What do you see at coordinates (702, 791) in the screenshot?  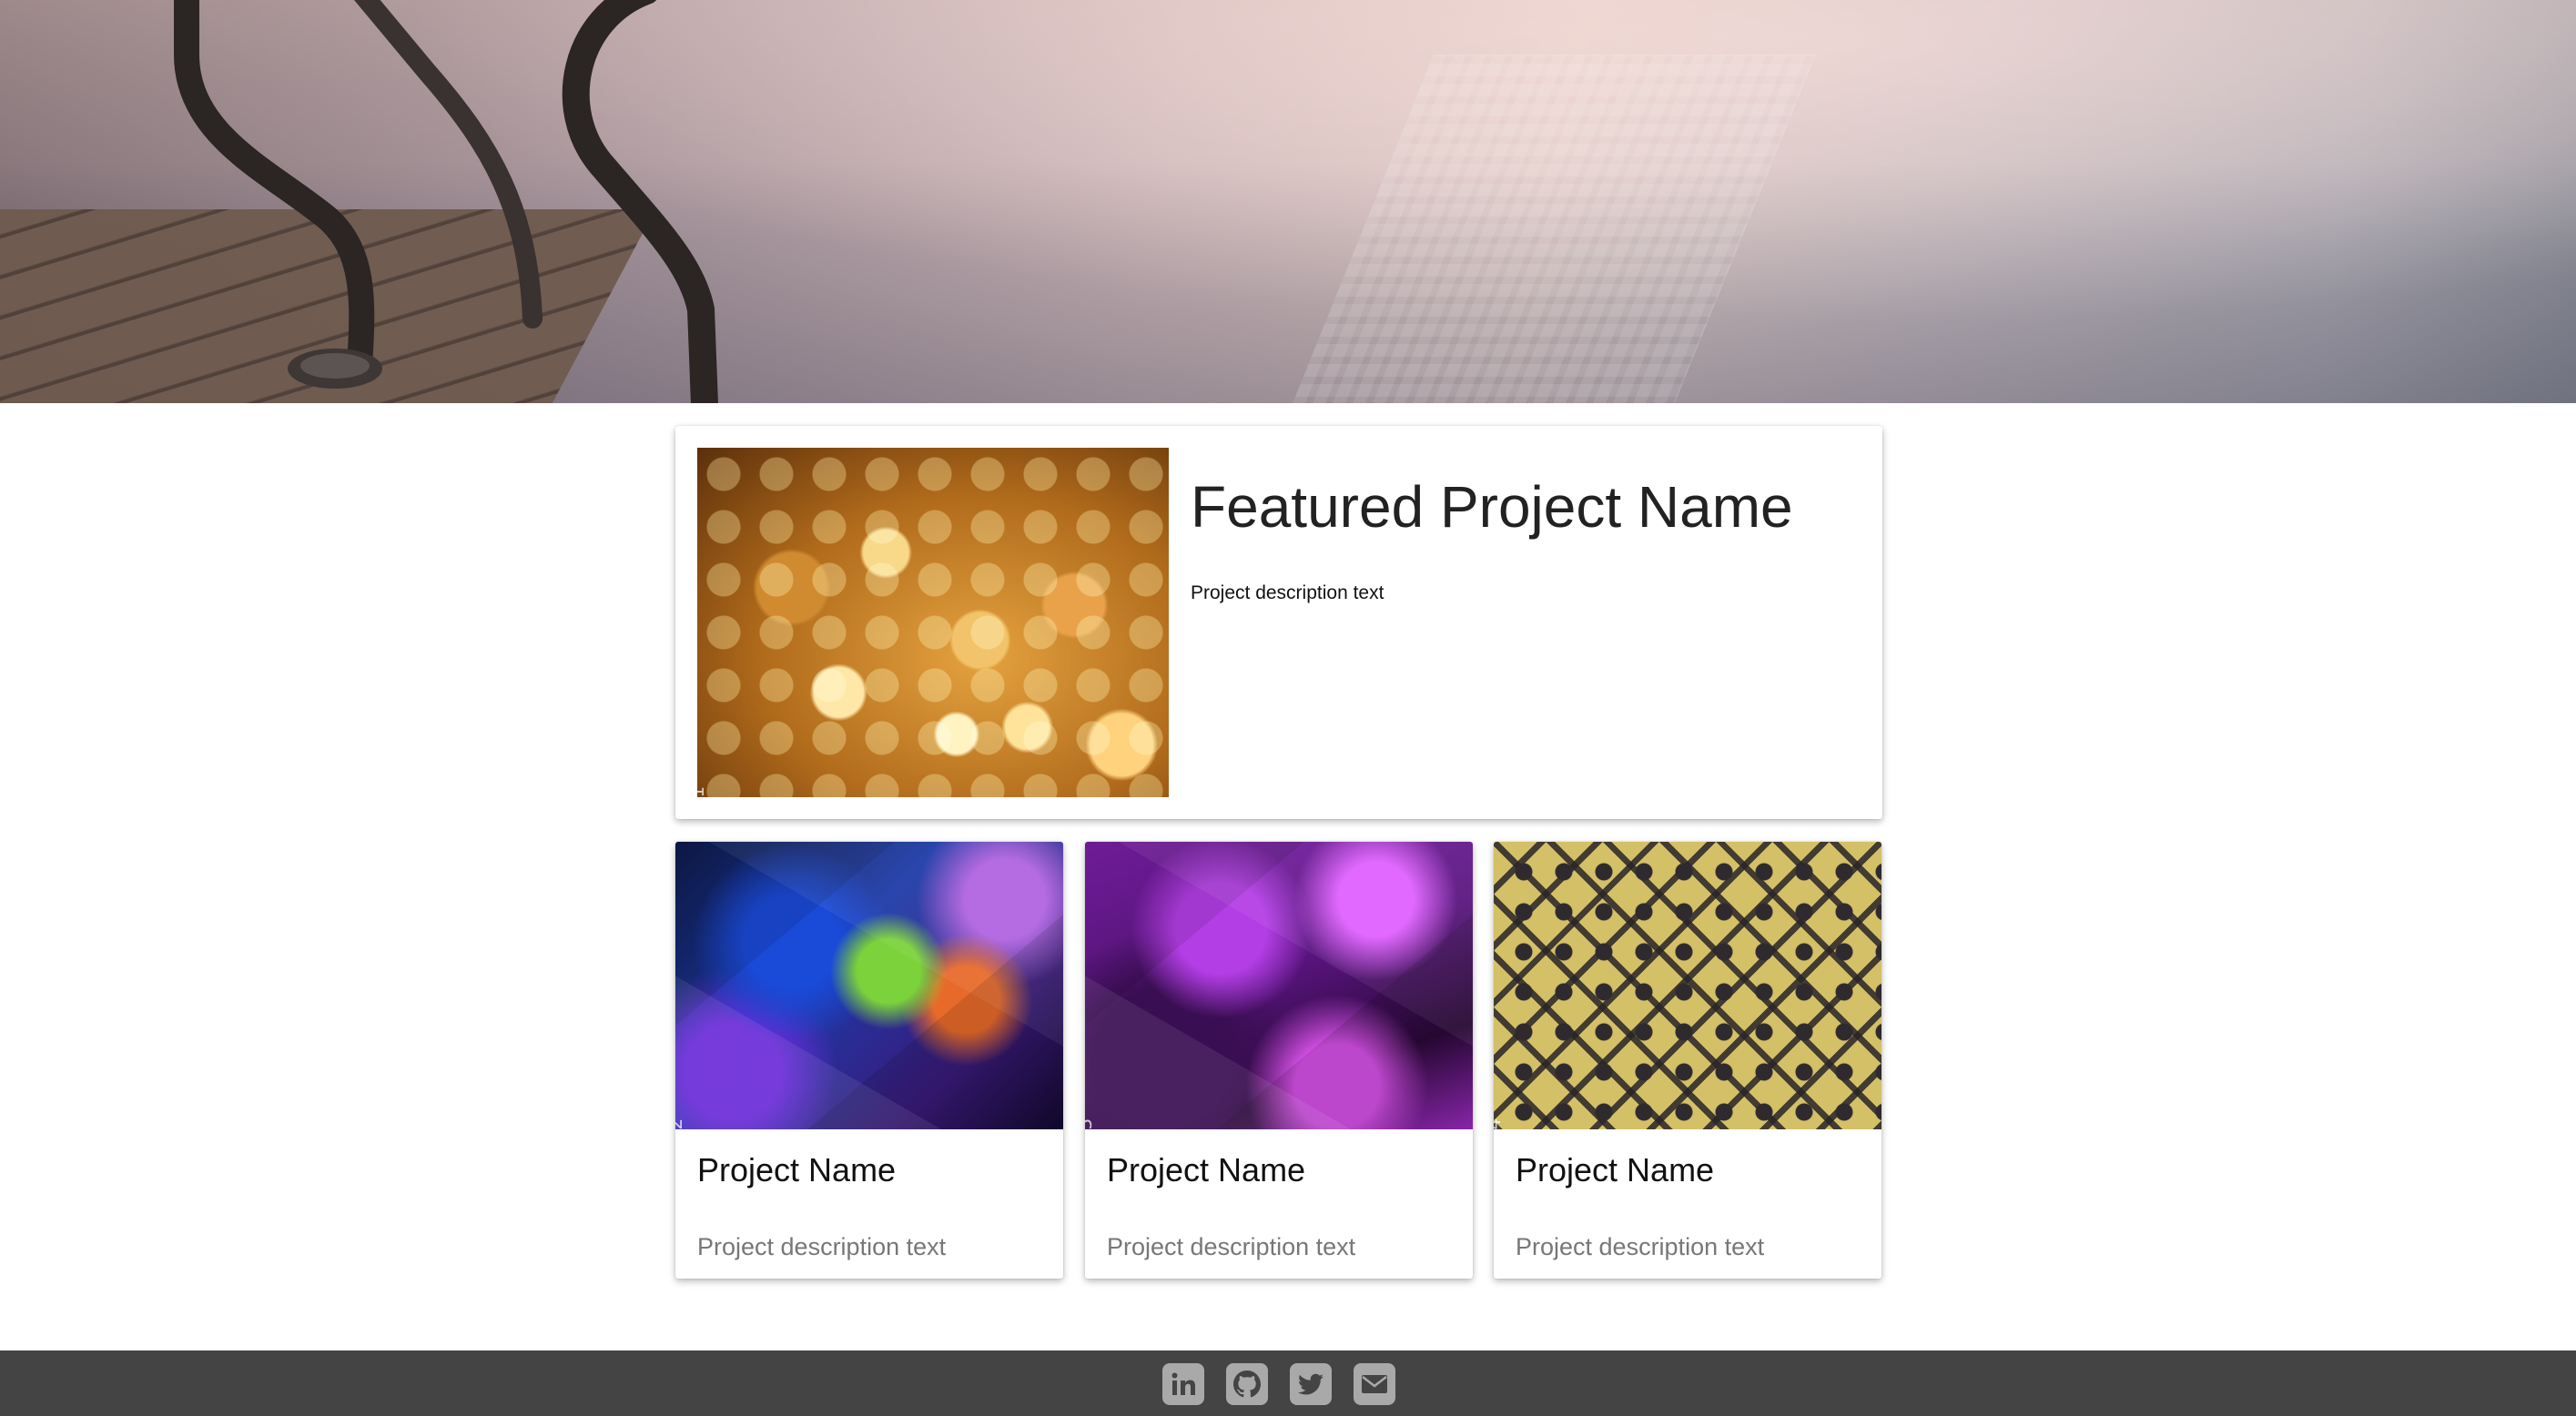 I see `image-placeholder-label-text: placeholder-1` at bounding box center [702, 791].